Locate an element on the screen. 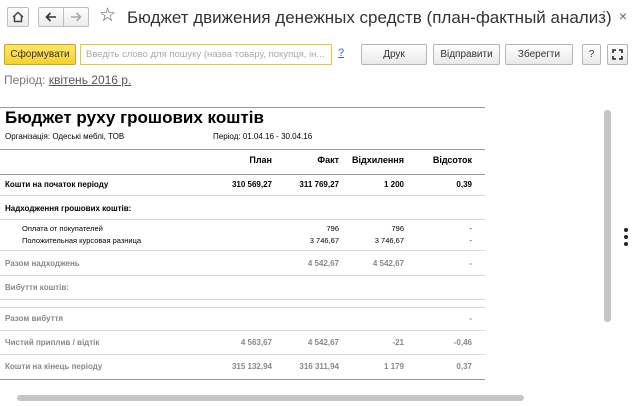 Image resolution: width=640 pixels, height=406 pixels. table-row: Разом надходжень 4 542,67 4 542,67 - is located at coordinates (238, 263).